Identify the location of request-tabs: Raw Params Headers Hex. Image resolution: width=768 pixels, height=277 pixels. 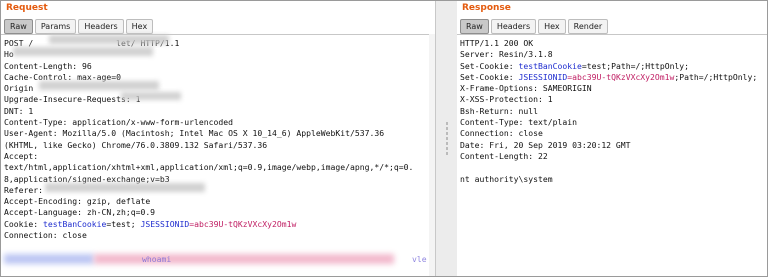
(79, 26).